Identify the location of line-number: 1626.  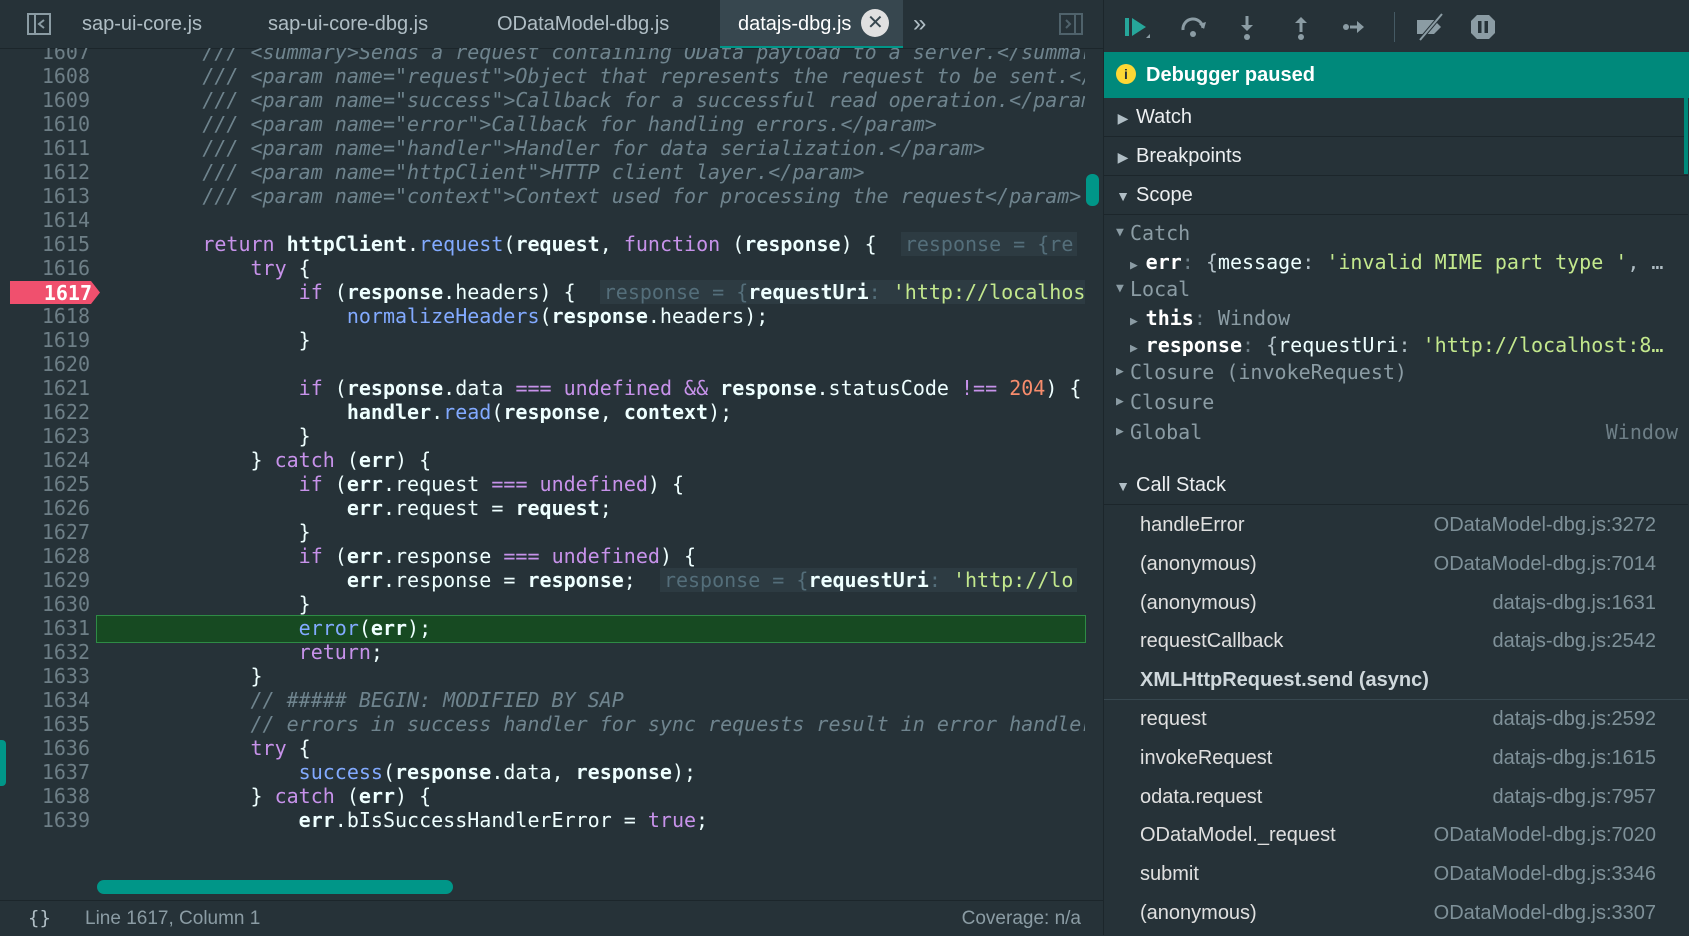
(45, 509).